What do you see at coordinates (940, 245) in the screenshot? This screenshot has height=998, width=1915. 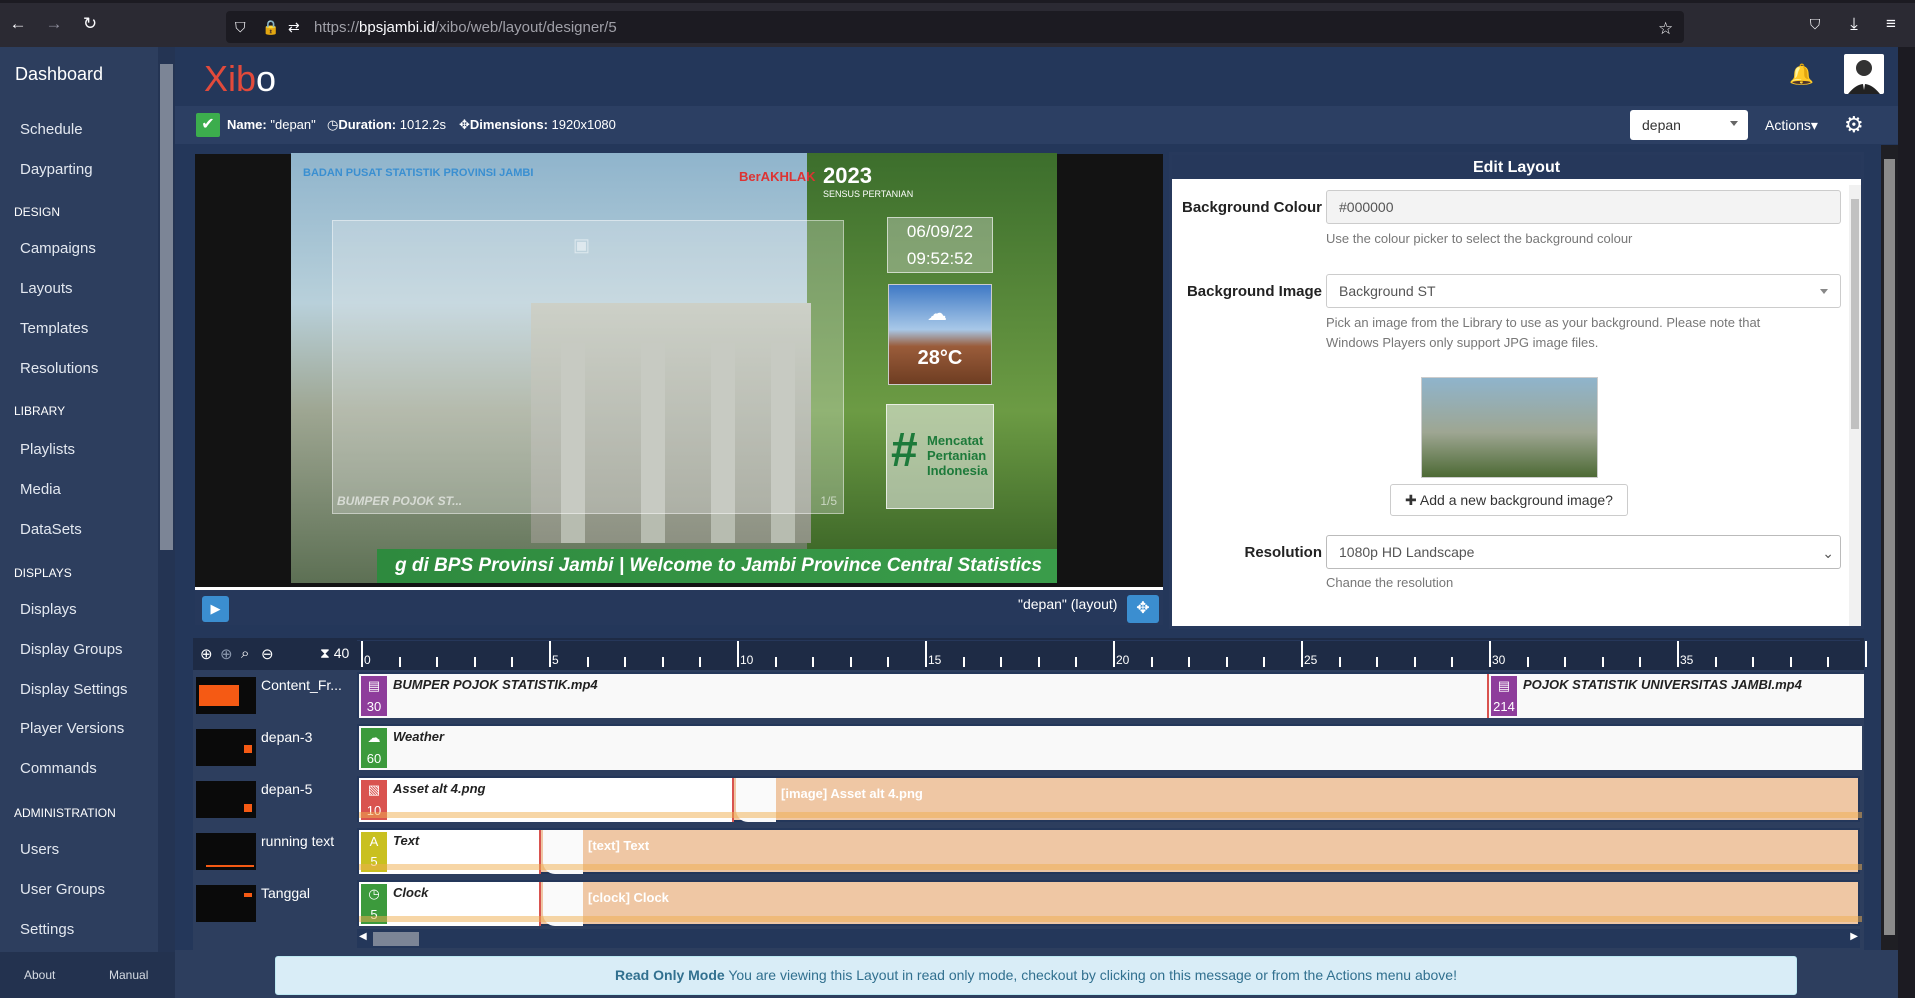 I see `region-clock: 06/09/22 09:52:52` at bounding box center [940, 245].